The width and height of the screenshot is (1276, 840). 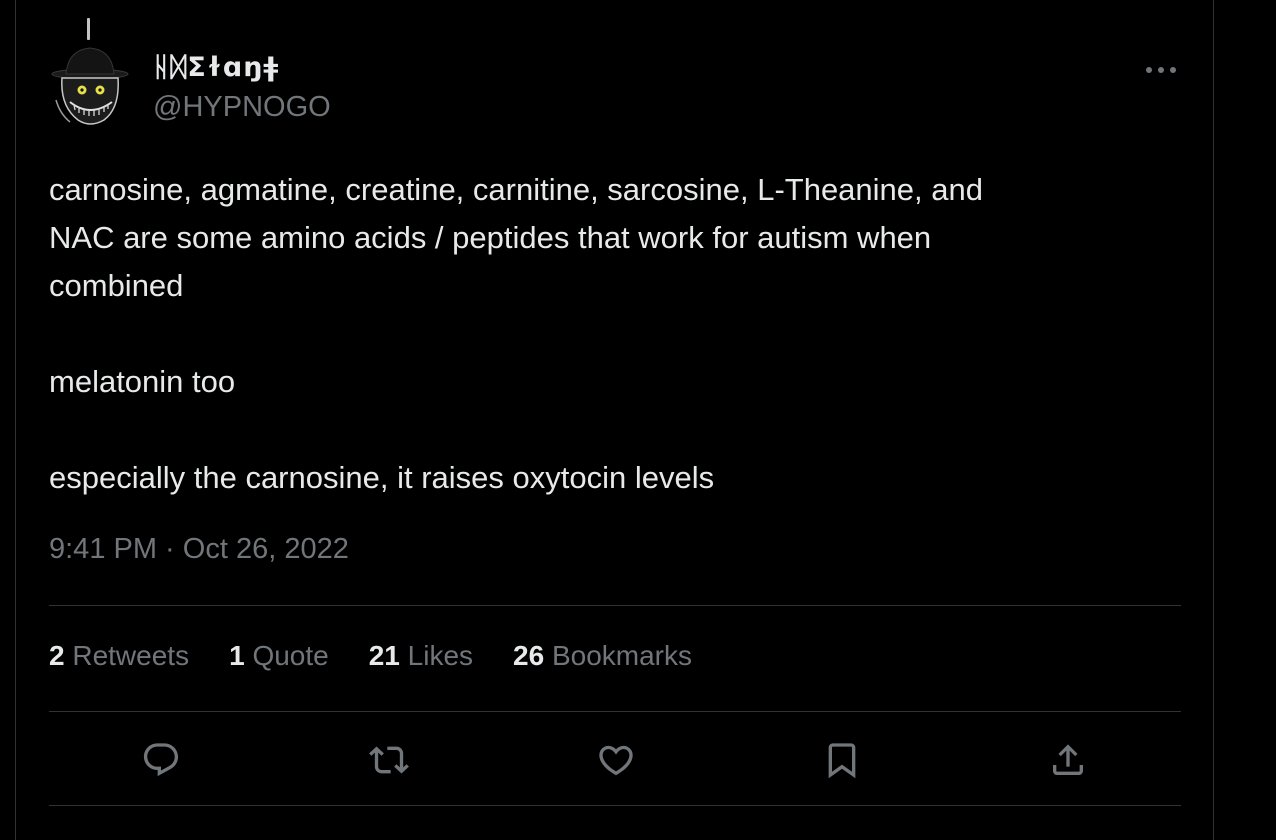 I want to click on avatar, so click(x=90, y=86).